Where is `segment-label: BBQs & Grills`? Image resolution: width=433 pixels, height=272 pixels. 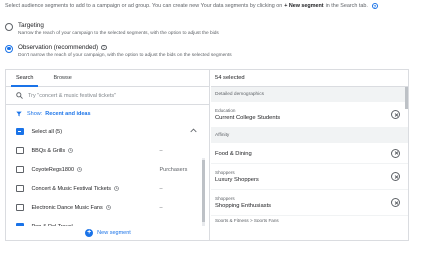 segment-label: BBQs & Grills is located at coordinates (48, 150).